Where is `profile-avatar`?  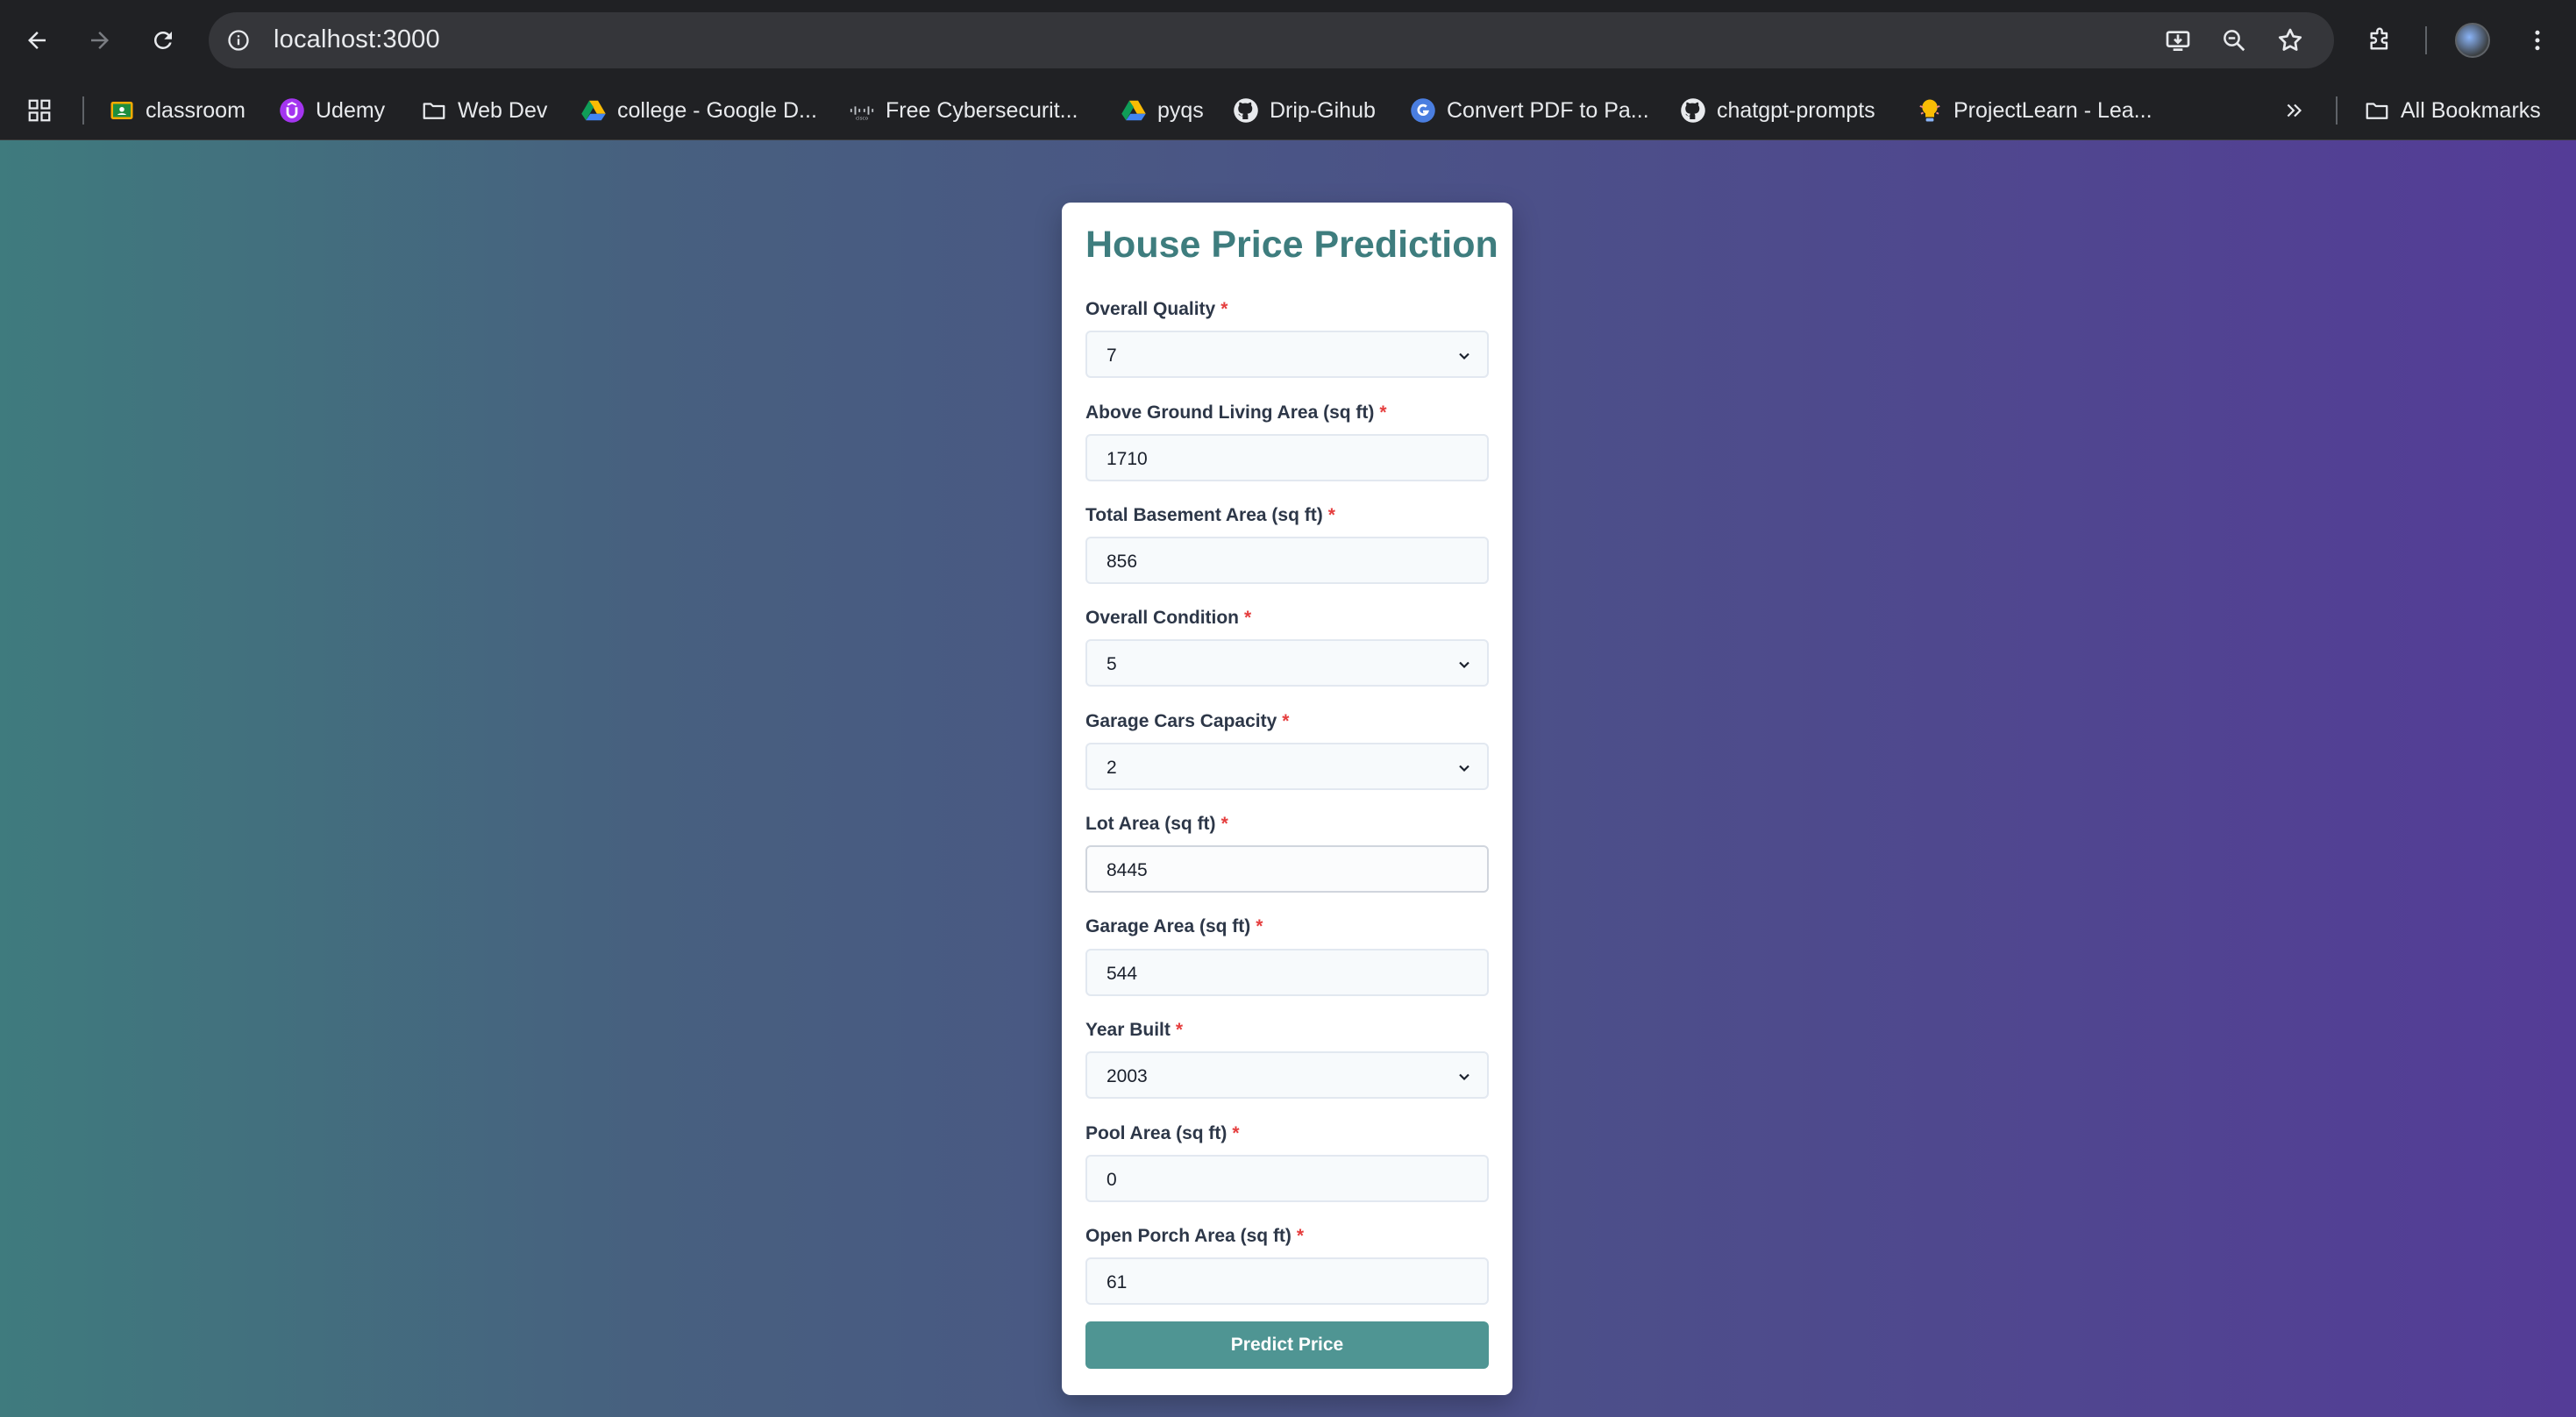 profile-avatar is located at coordinates (2472, 40).